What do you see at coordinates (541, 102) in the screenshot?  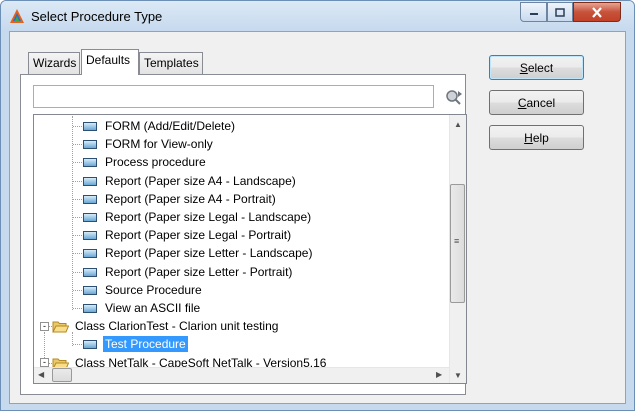 I see `cancel-label: ancel` at bounding box center [541, 102].